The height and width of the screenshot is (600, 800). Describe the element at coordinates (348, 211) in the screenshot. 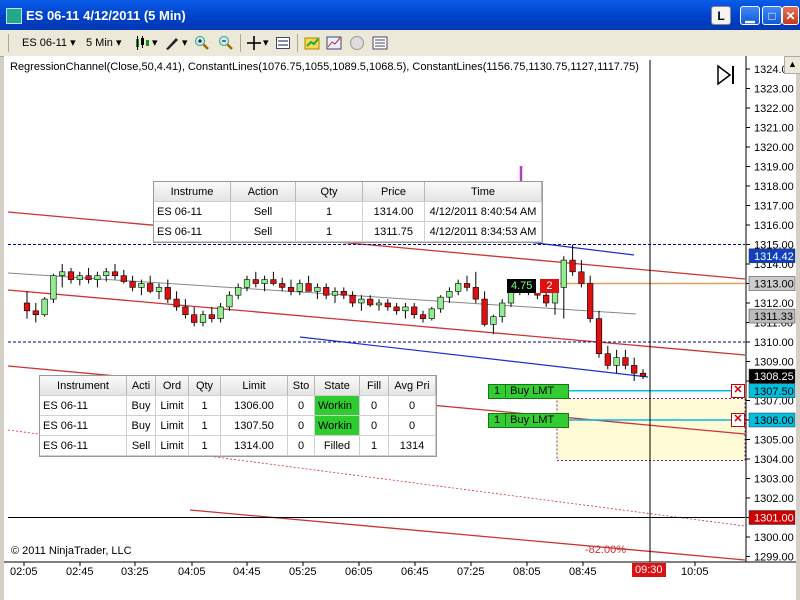

I see `executions-row: ES 06-11 Sell 1 1314.00 4/12/2011 8:40:54 AM` at that location.